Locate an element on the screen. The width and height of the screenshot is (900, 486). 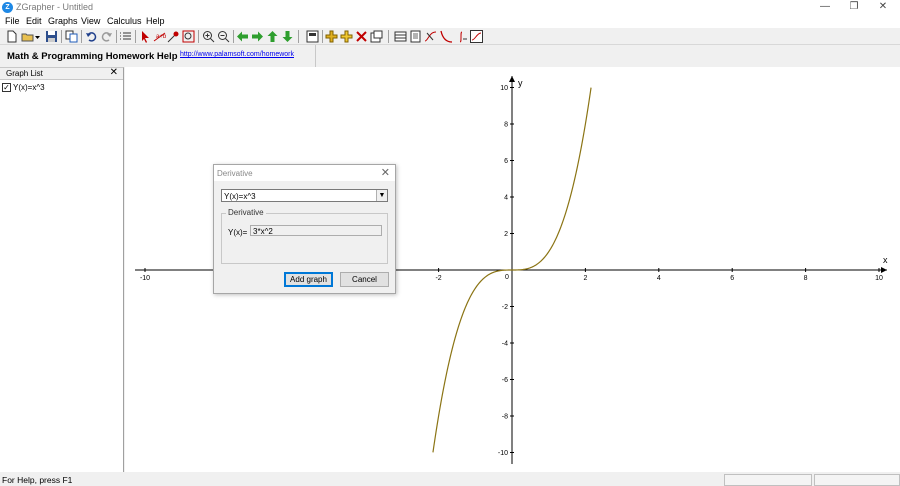
derivative-field-label: Y(x)= is located at coordinates (238, 232).